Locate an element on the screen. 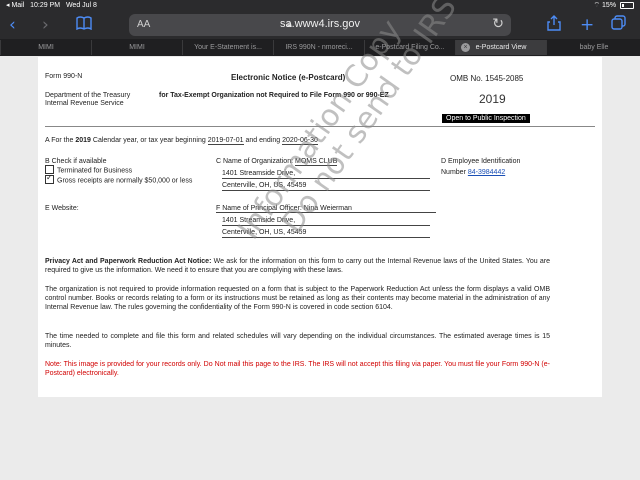  begin-date: 2019-07-01 is located at coordinates (225, 141).